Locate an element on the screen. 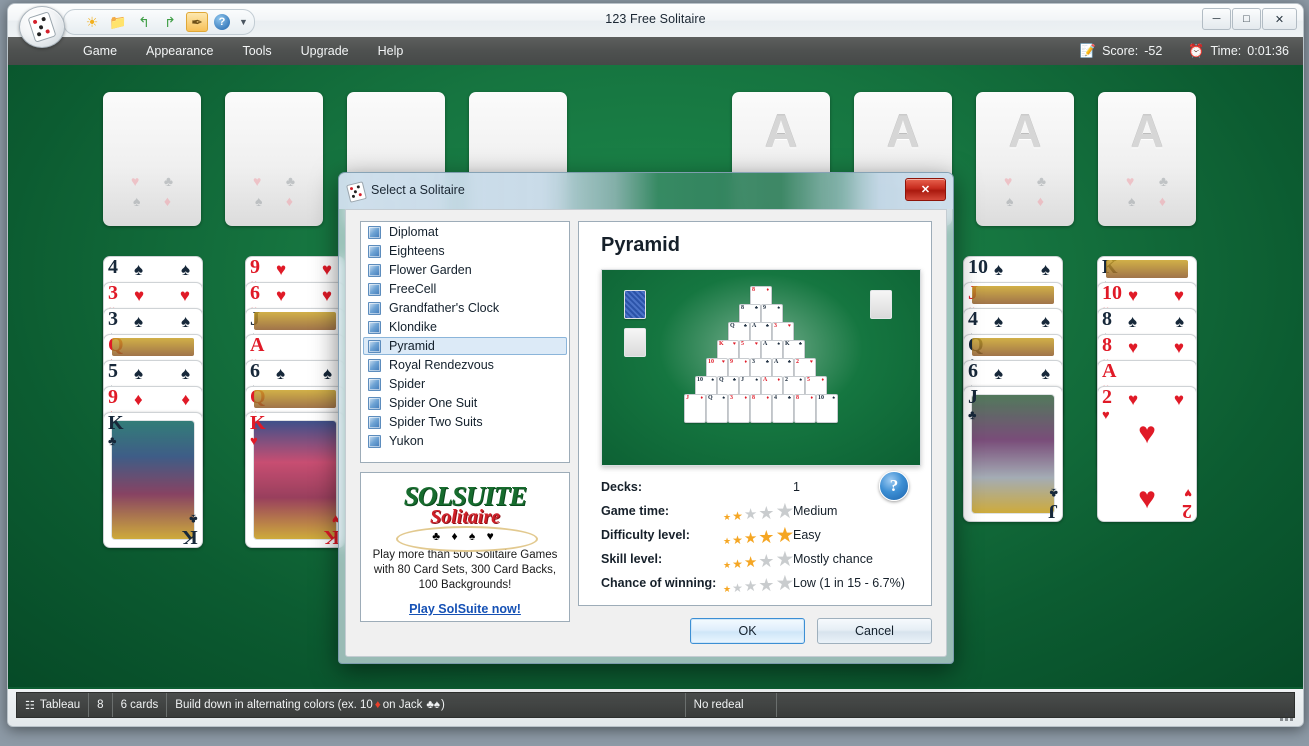 This screenshot has height=746, width=1309. game-list-item: Grandfather's Clock is located at coordinates (465, 308).